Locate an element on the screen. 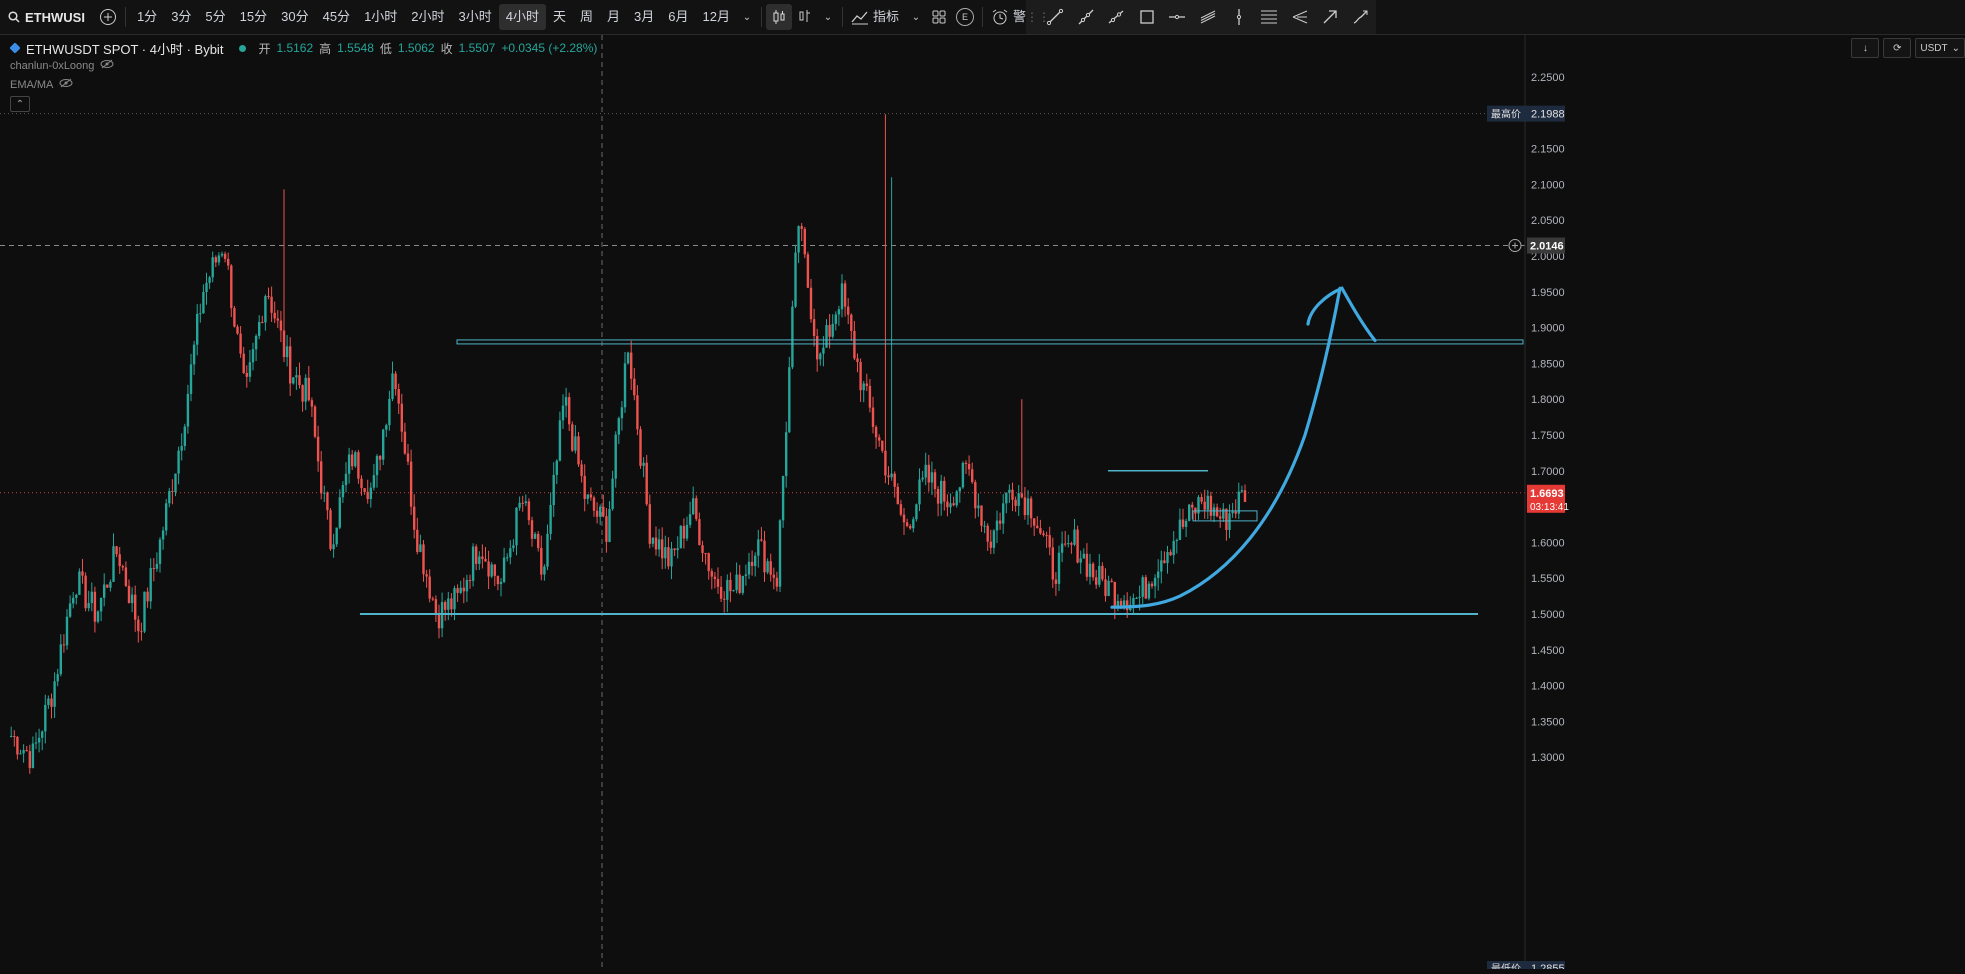  interval-15: 12月 is located at coordinates (716, 17).